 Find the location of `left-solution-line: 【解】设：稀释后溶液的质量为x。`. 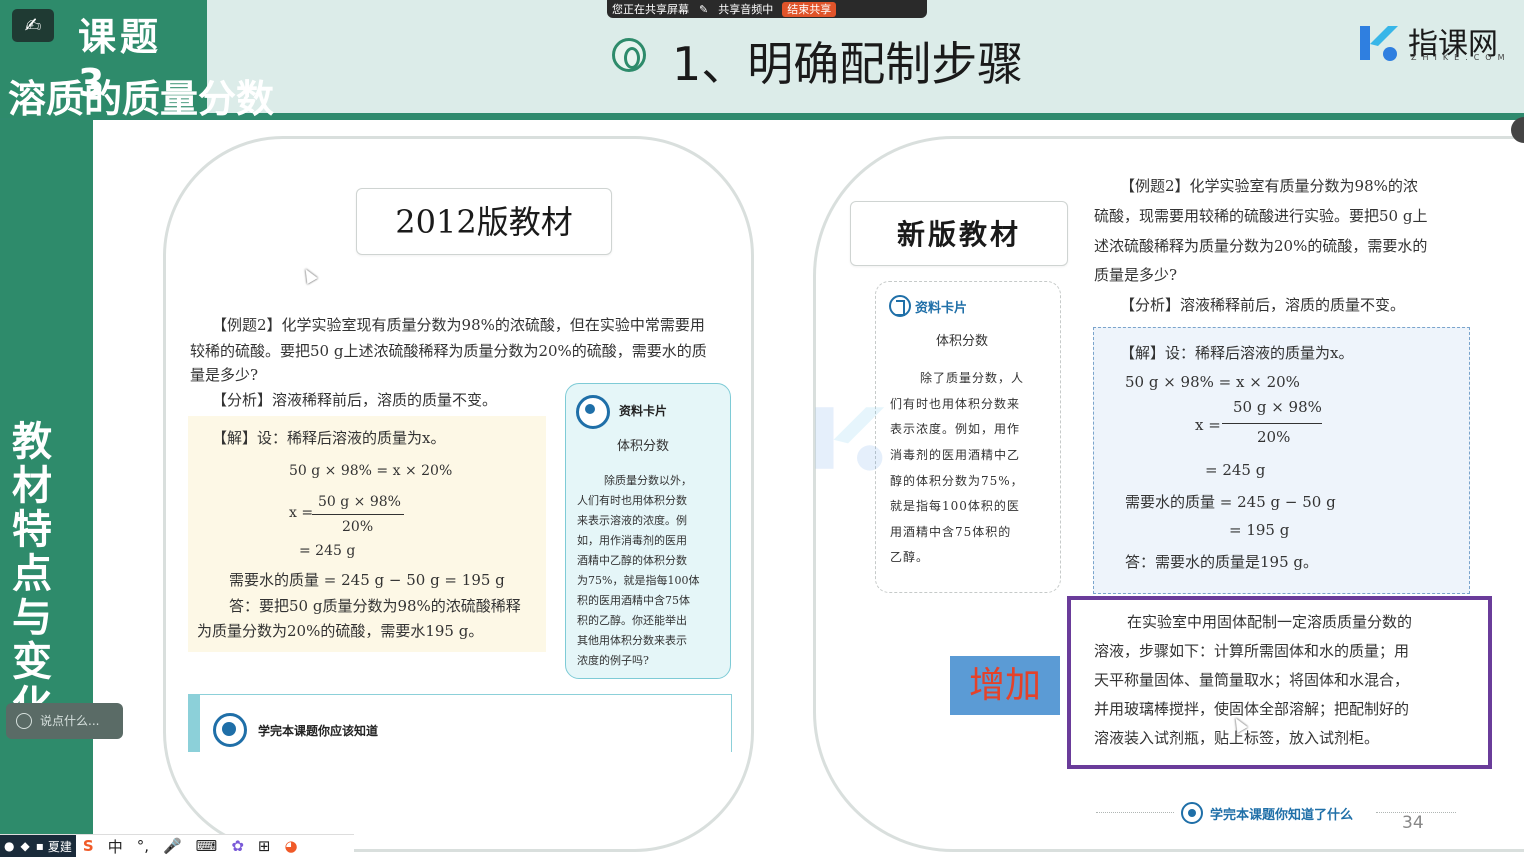

left-solution-line: 【解】设：稀释后溶液的质量为x。 is located at coordinates (329, 438).